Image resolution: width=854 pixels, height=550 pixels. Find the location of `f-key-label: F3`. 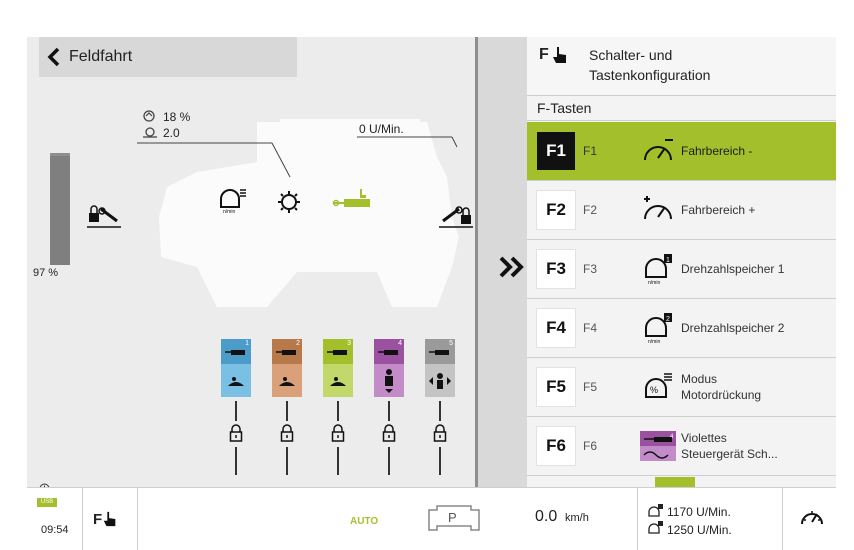

f-key-label: F3 is located at coordinates (556, 269).